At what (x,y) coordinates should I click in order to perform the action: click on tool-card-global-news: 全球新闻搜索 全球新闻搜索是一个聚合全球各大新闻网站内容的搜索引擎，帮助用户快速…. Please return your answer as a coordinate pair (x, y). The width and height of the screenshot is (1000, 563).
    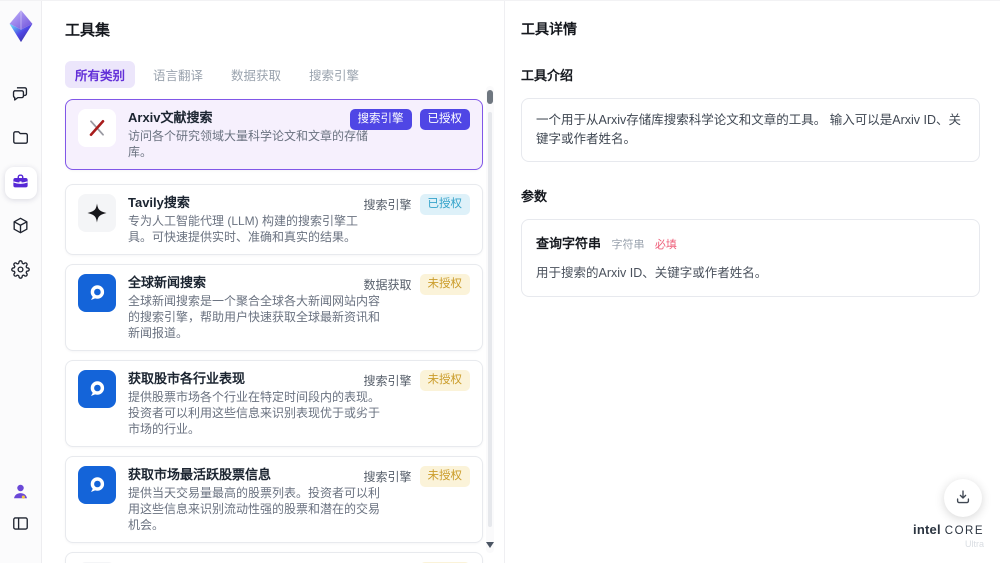
    Looking at the image, I should click on (274, 307).